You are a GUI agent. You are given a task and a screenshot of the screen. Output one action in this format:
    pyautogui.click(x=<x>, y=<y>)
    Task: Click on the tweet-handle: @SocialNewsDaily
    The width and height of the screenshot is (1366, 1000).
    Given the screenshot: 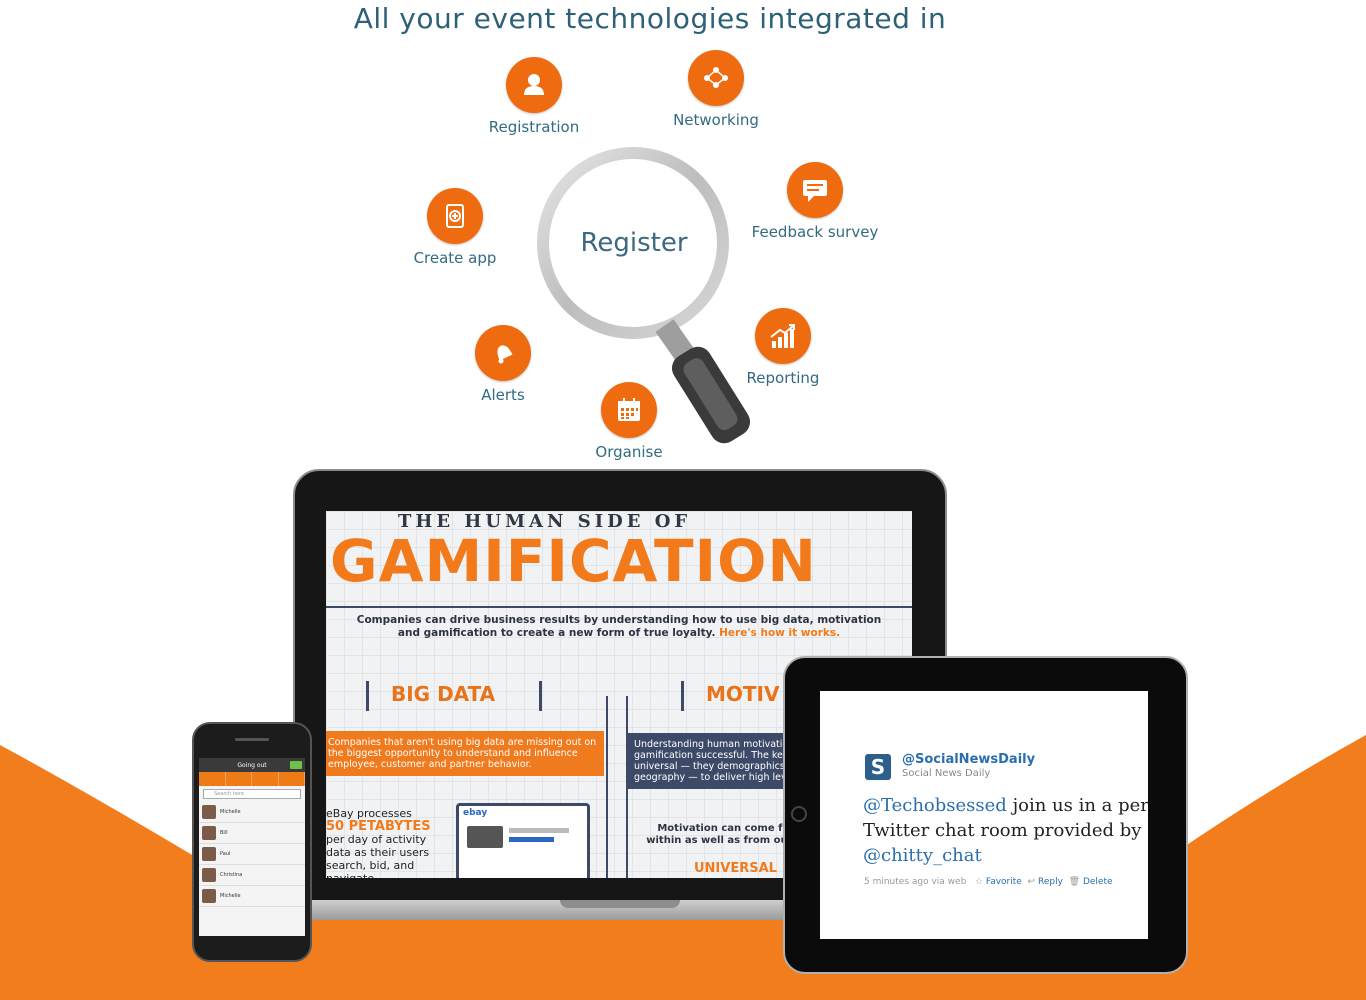 What is the action you would take?
    pyautogui.click(x=968, y=759)
    